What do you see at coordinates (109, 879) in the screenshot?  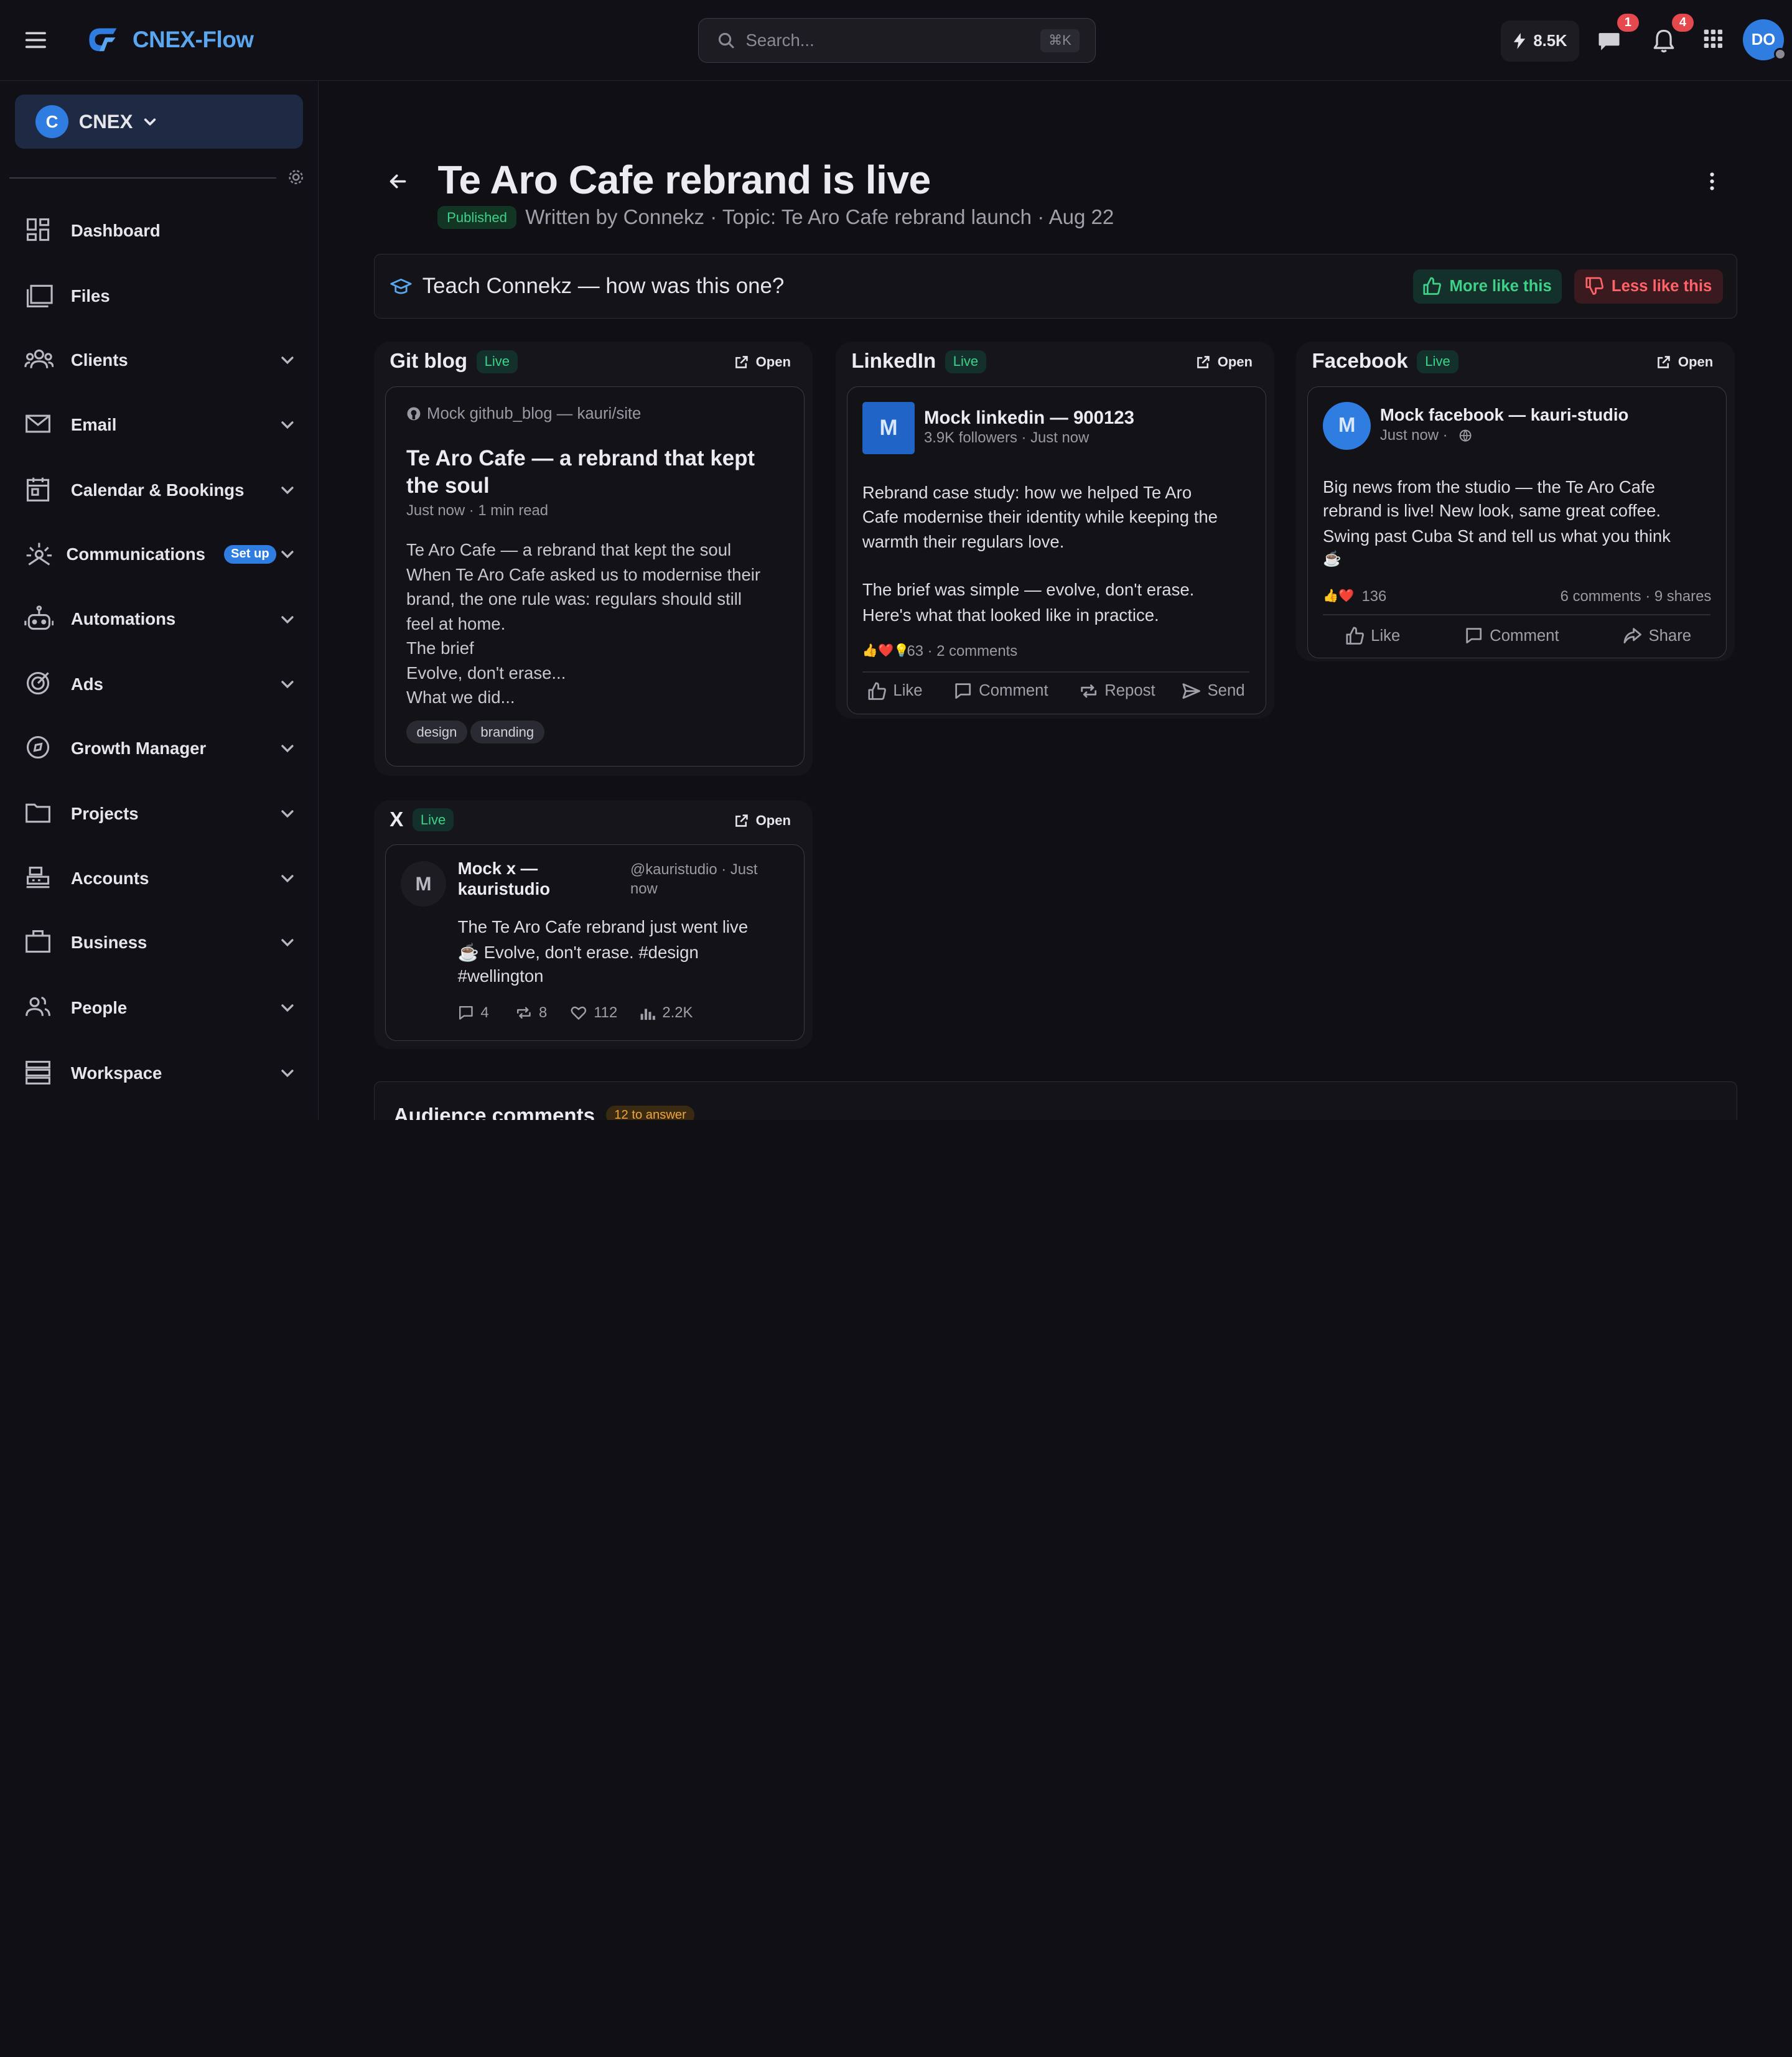 I see `sidebar-item-label: Accounts` at bounding box center [109, 879].